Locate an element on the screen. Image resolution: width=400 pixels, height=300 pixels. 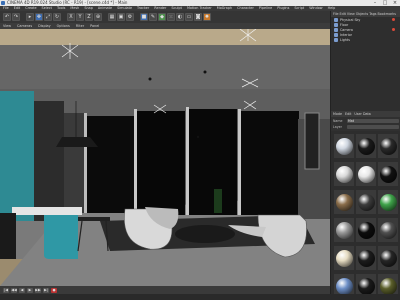
object-label: Interior is located at coordinates (346, 34).